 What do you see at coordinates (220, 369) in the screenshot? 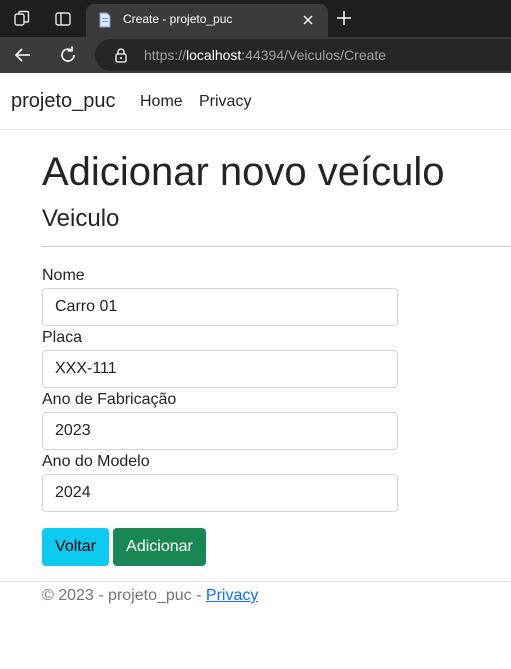
I see `placa-input` at bounding box center [220, 369].